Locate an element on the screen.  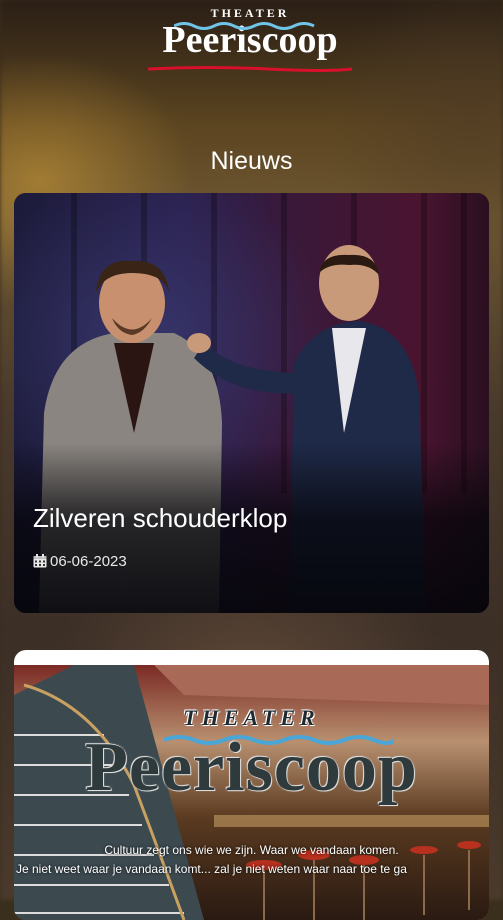
news-date: 06-06-2023 is located at coordinates (80, 561).